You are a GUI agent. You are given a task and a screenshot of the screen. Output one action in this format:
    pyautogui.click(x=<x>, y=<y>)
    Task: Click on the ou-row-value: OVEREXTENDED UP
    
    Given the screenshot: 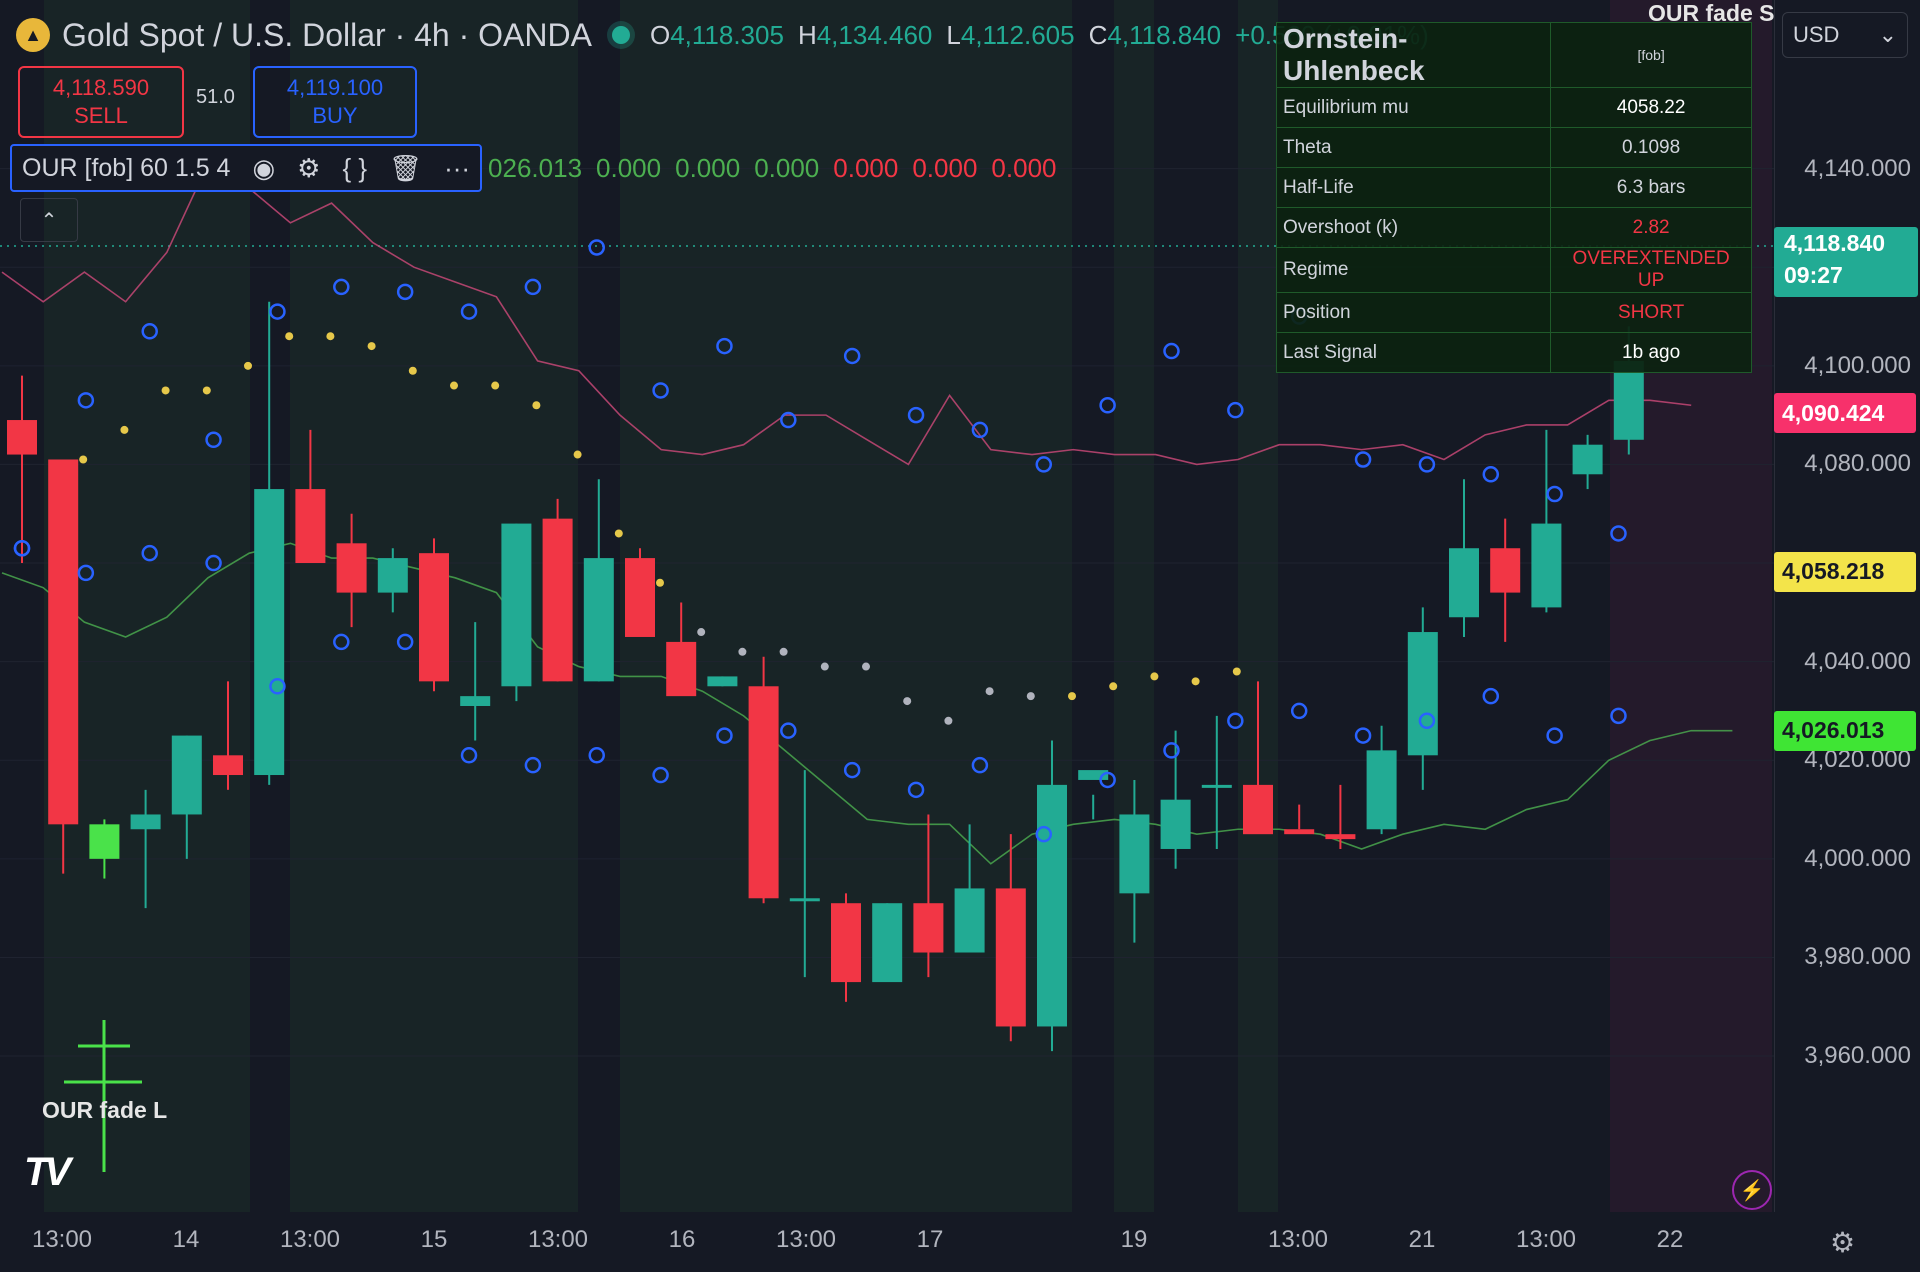 What is the action you would take?
    pyautogui.click(x=1651, y=270)
    